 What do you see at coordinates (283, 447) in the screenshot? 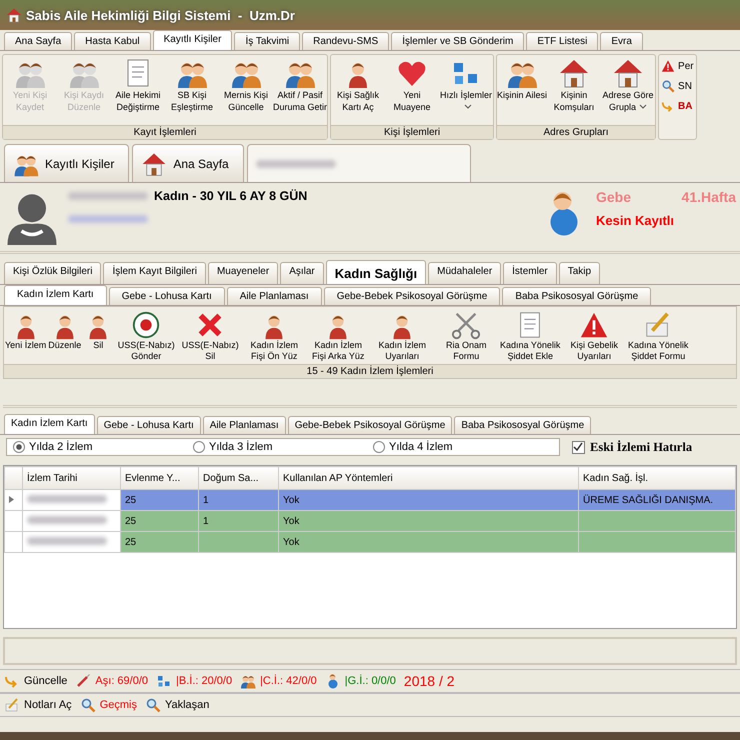
I see `radio-option: Yılda 3 İzlem` at bounding box center [283, 447].